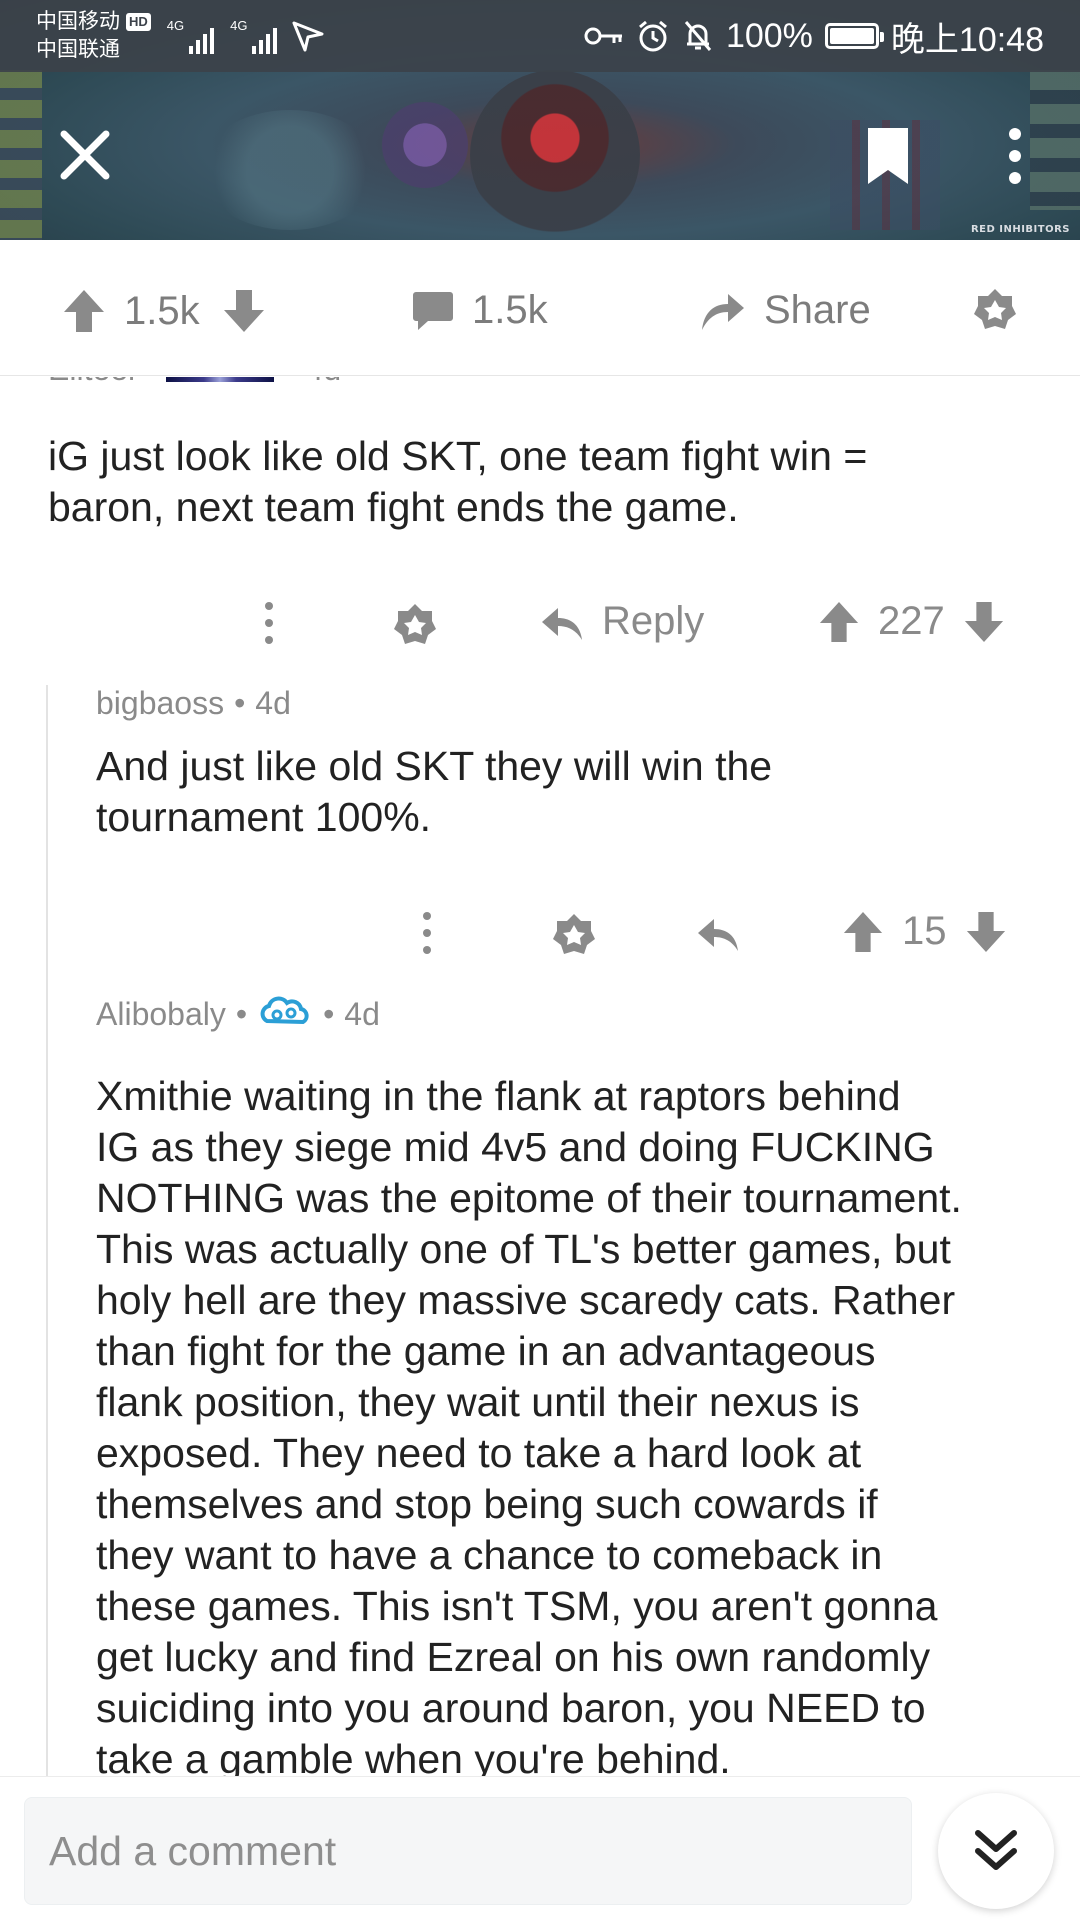 This screenshot has width=1080, height=1920. I want to click on hd-badge: HD, so click(138, 22).